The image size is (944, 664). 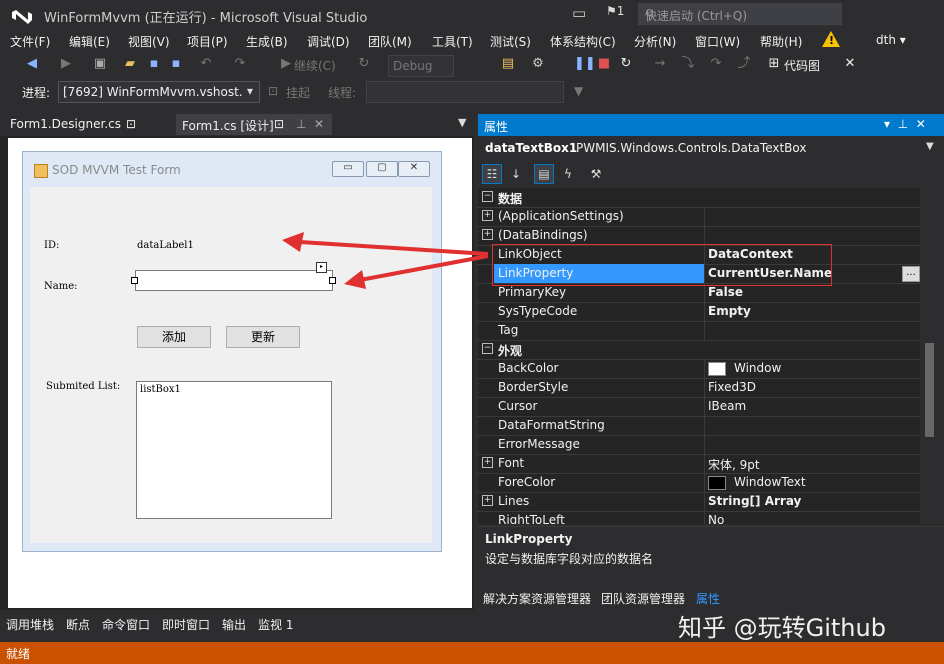 I want to click on suspend-icon: ⊡, so click(x=273, y=91).